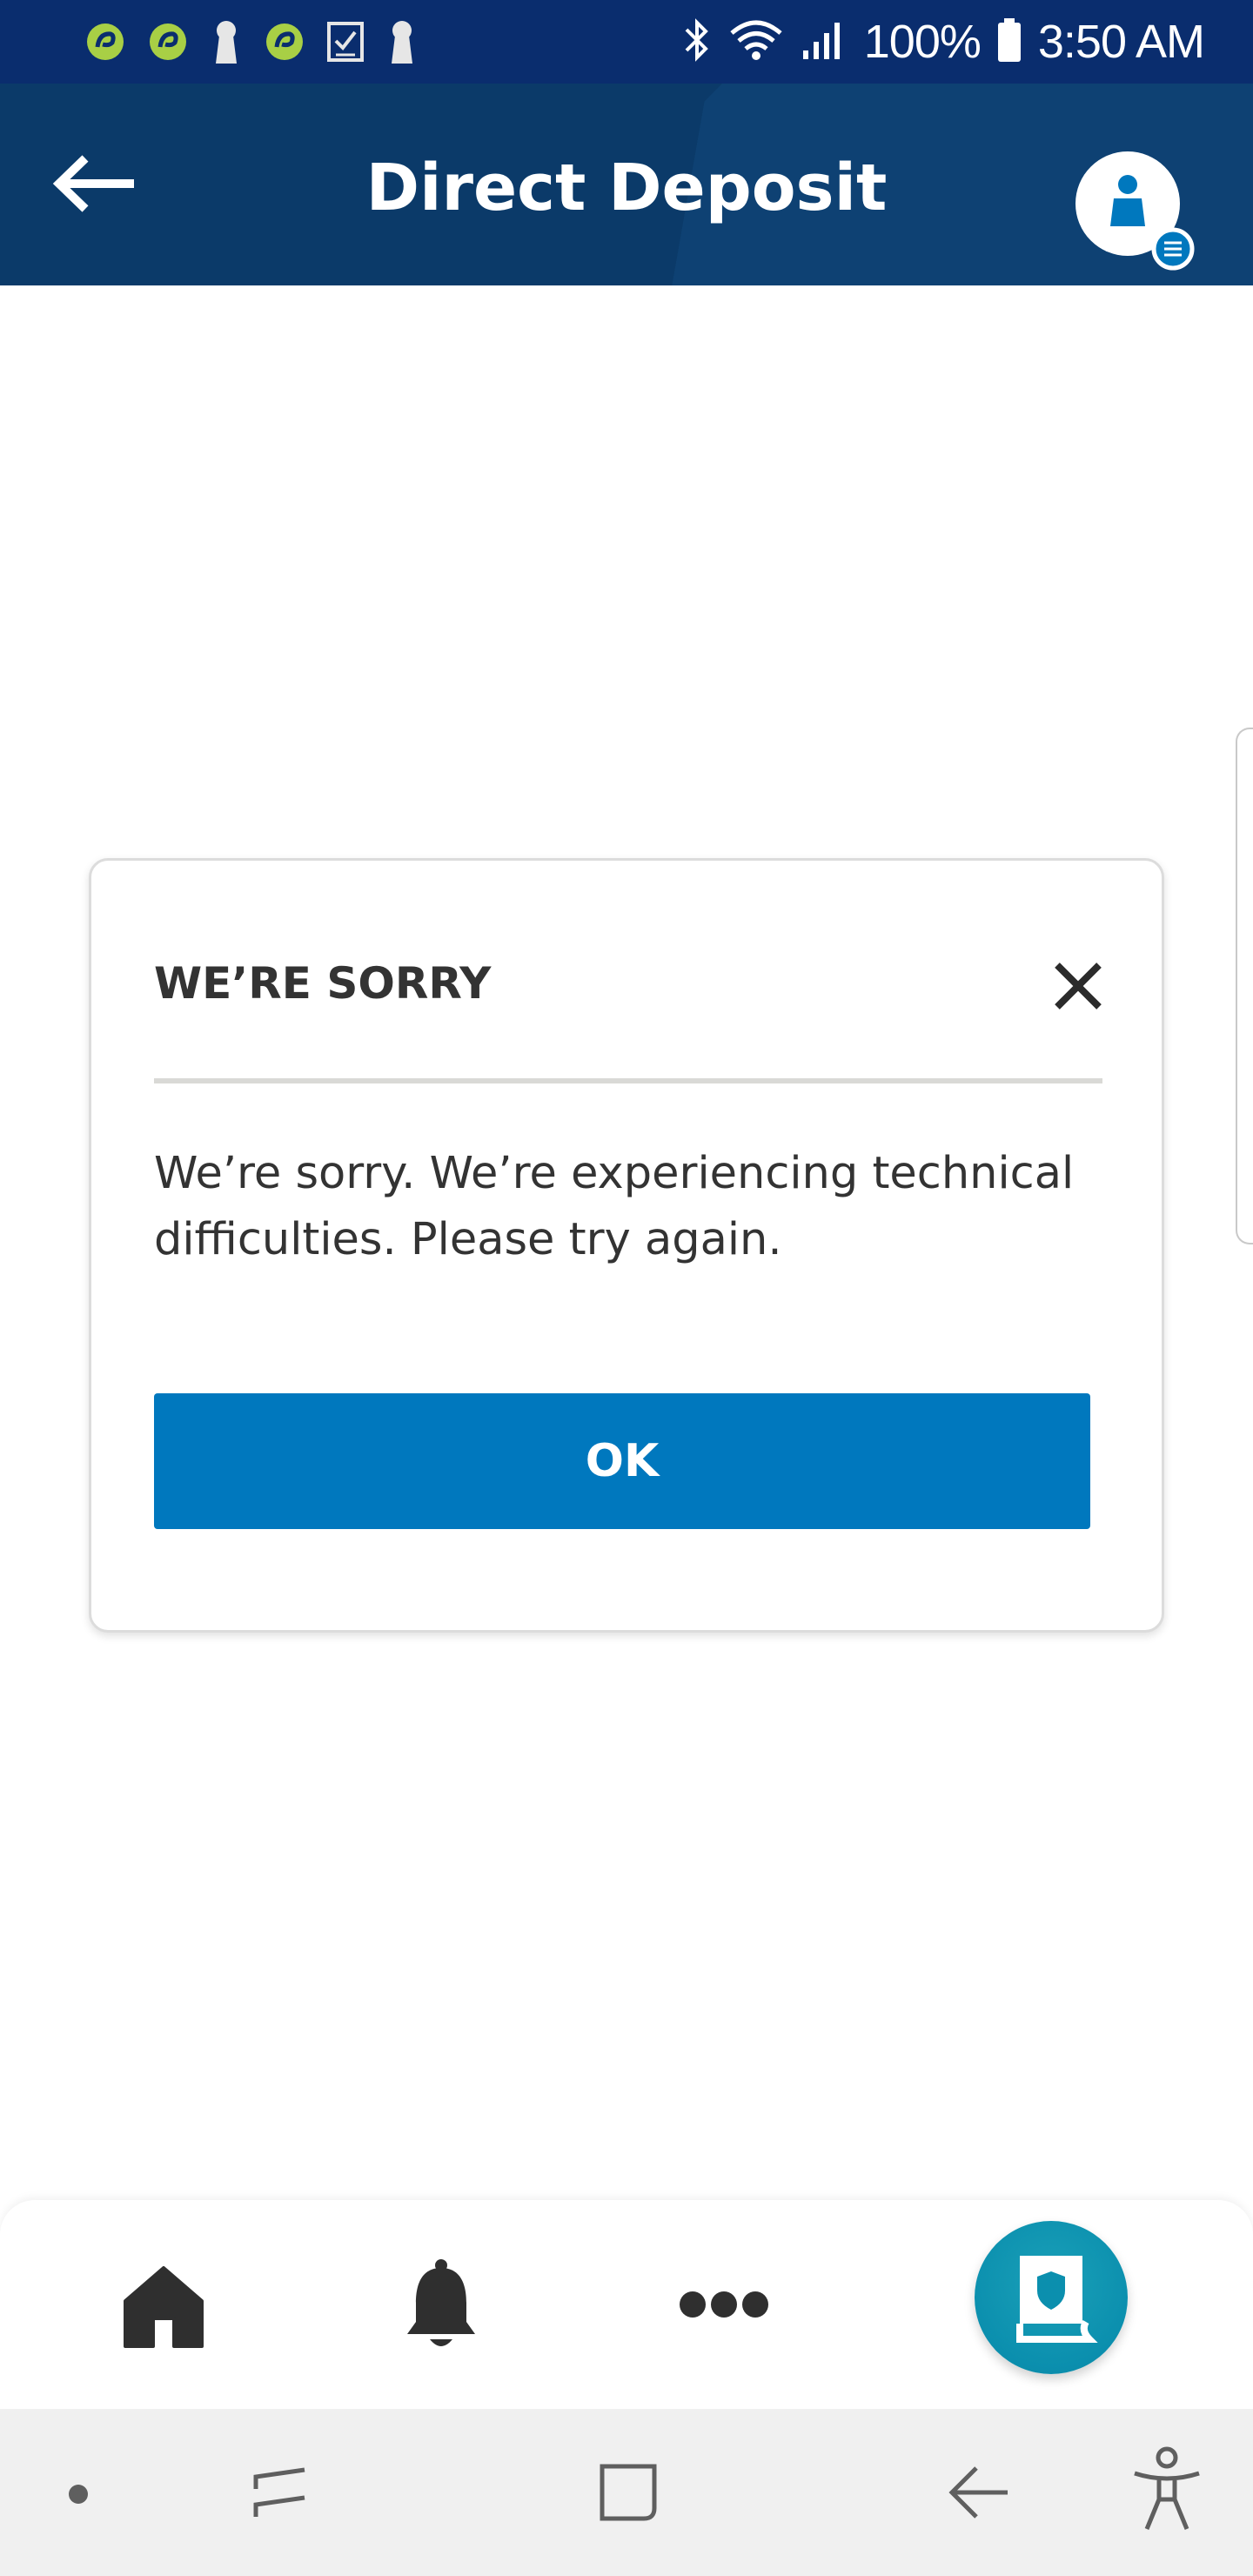 The width and height of the screenshot is (1253, 2576). Describe the element at coordinates (622, 1461) in the screenshot. I see `ok-button: OK` at that location.